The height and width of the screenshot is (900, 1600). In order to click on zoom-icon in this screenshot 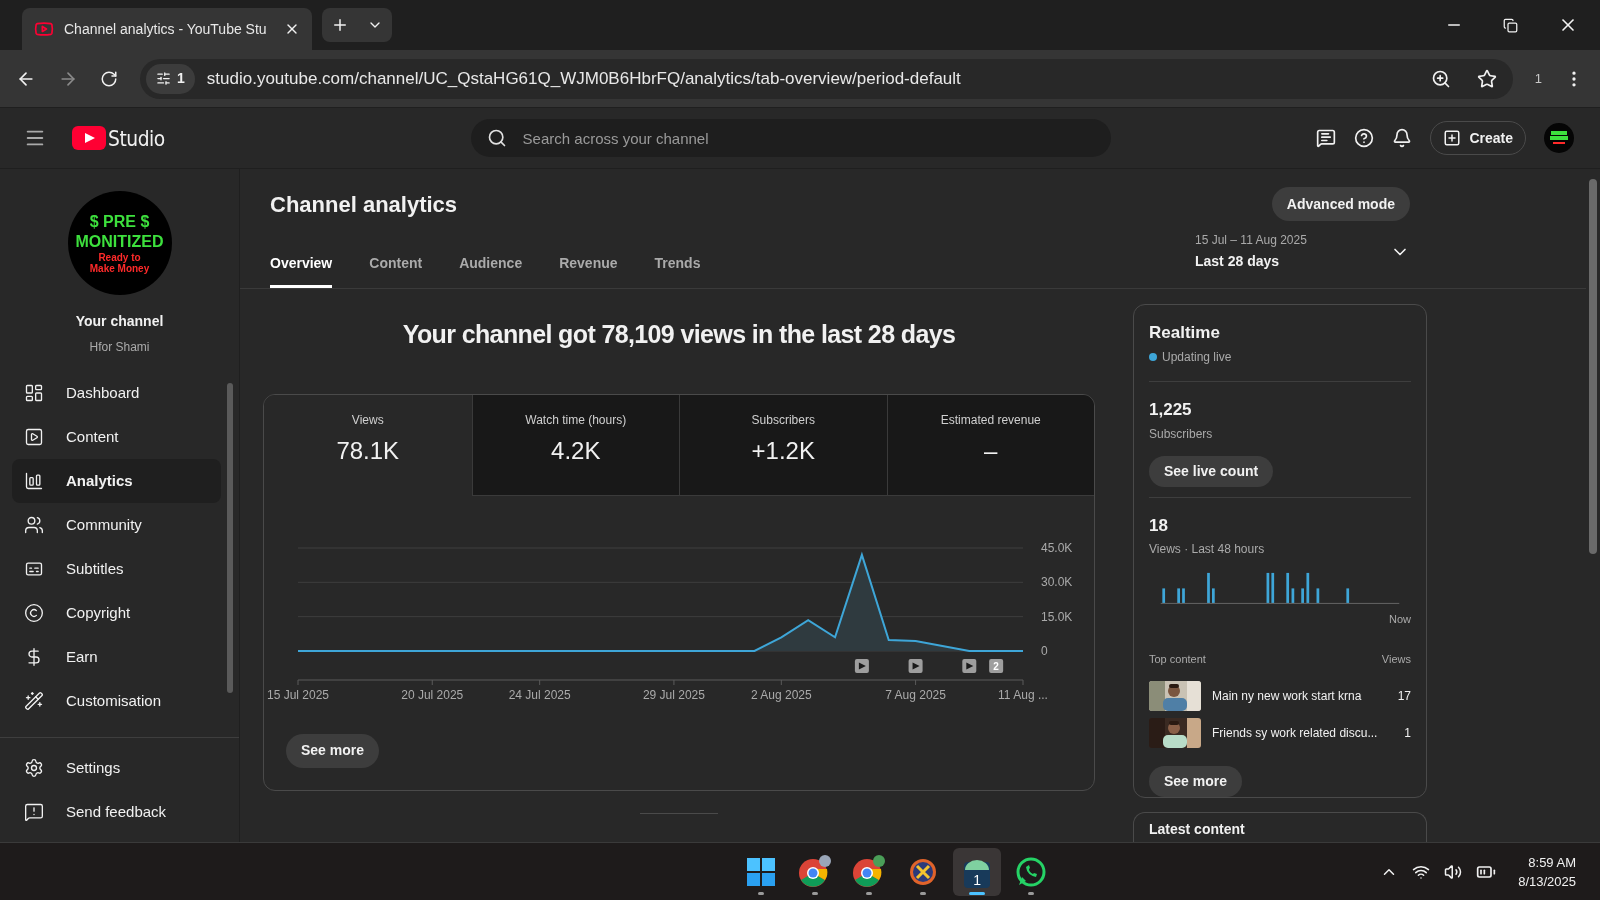, I will do `click(1440, 78)`.